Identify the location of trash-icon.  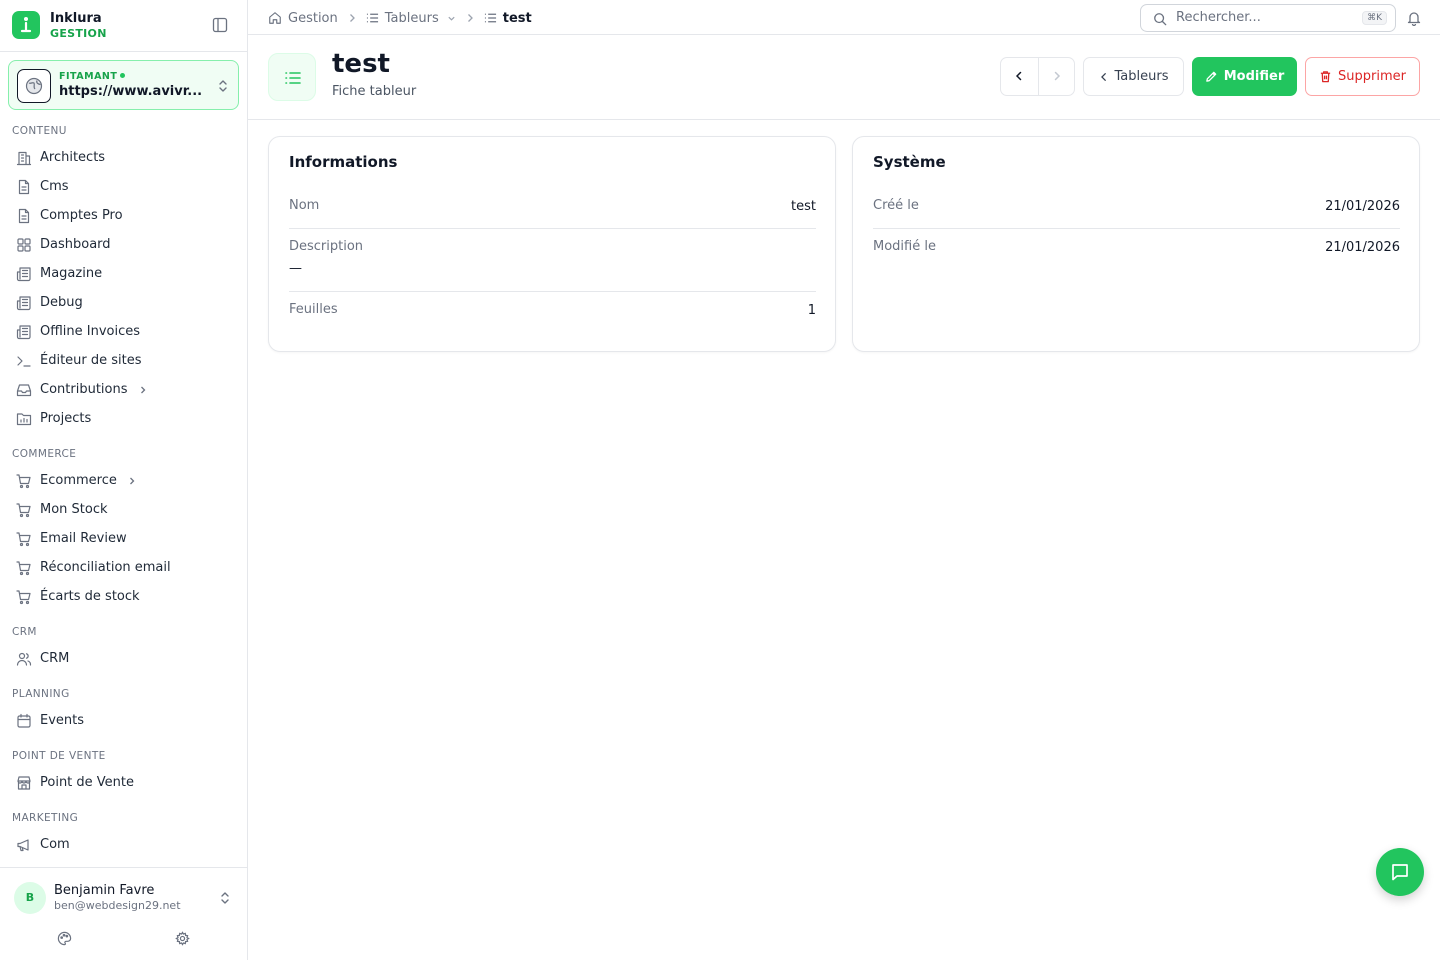
(1328, 76).